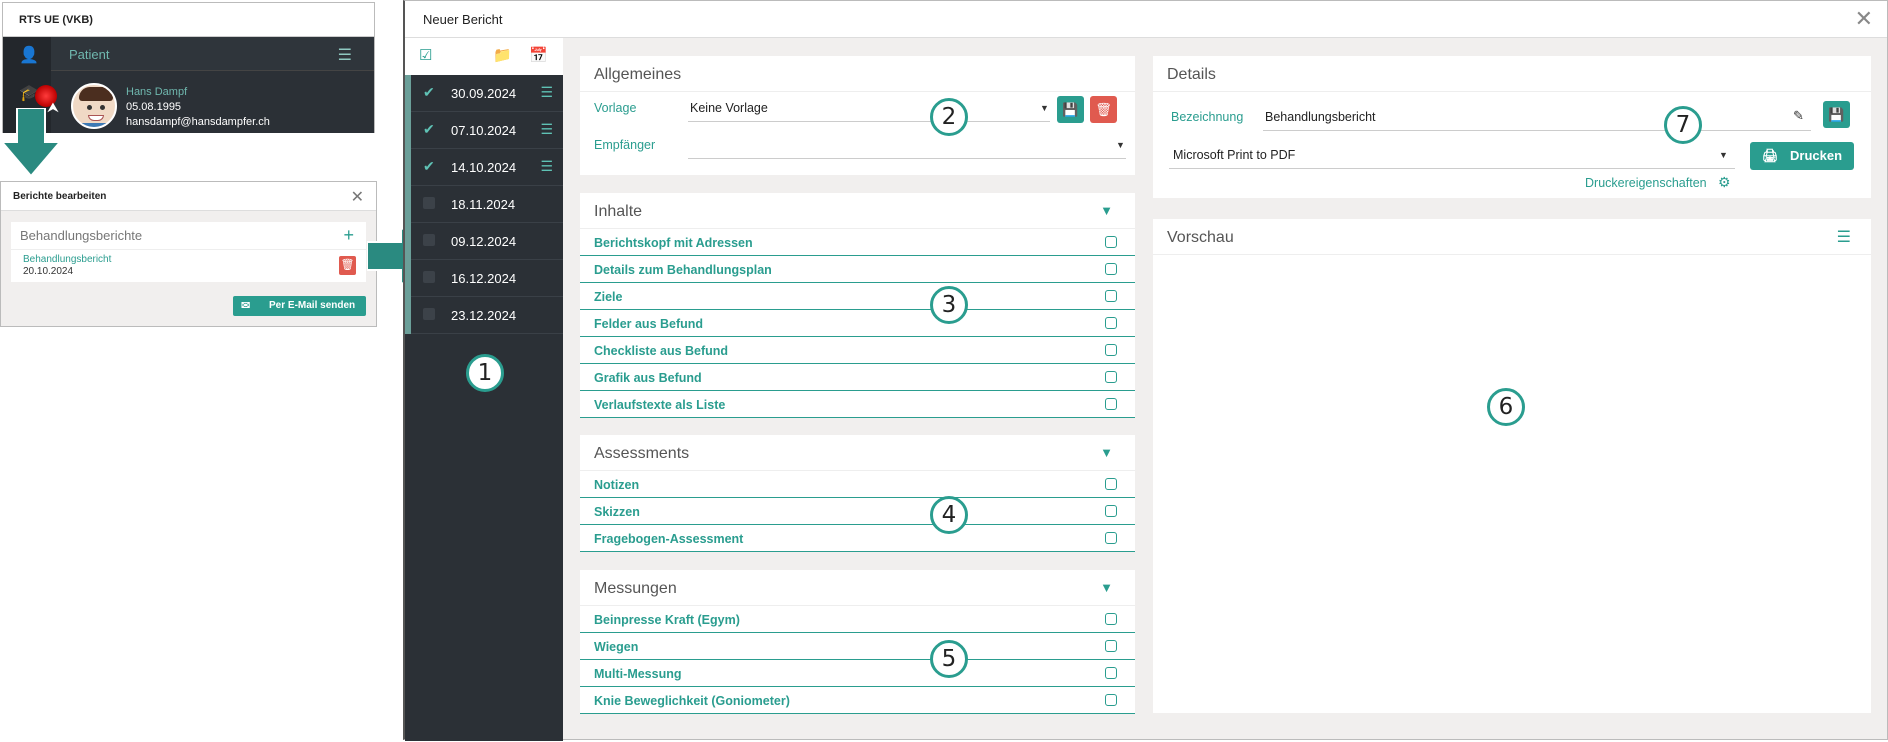  Describe the element at coordinates (484, 93) in the screenshot. I see `date-row: ✔ 30.09.2024 ☰` at that location.